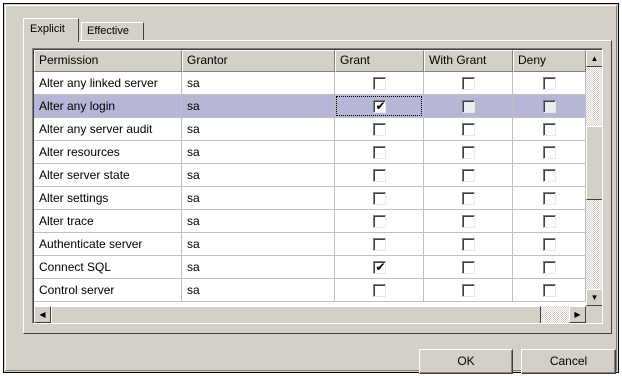 The height and width of the screenshot is (376, 622). I want to click on cell-permission: Alter any server audit, so click(108, 129).